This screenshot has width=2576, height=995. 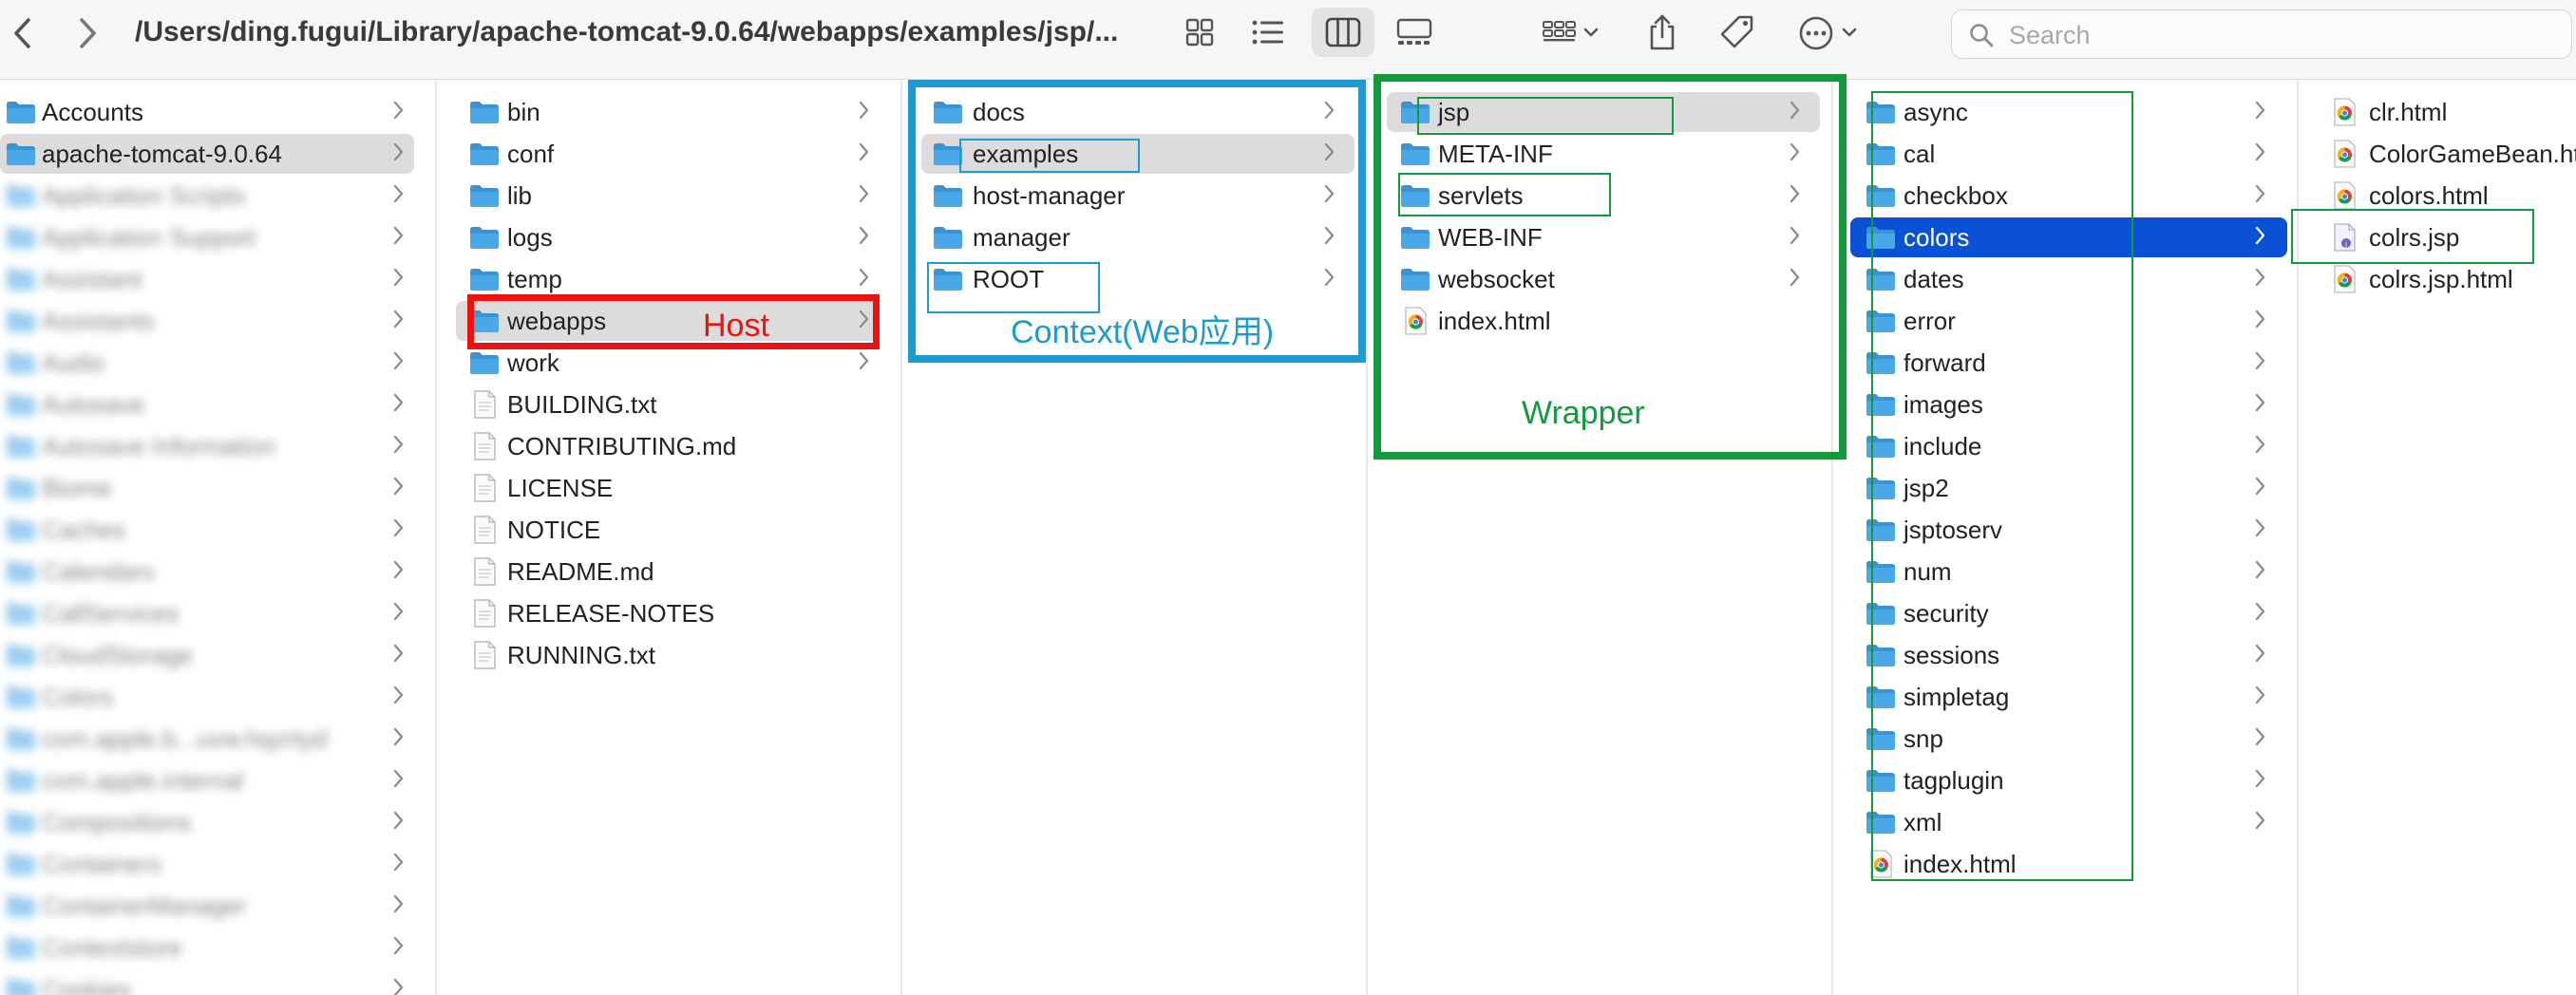 What do you see at coordinates (2065, 237) in the screenshot?
I see `folder-item: colors` at bounding box center [2065, 237].